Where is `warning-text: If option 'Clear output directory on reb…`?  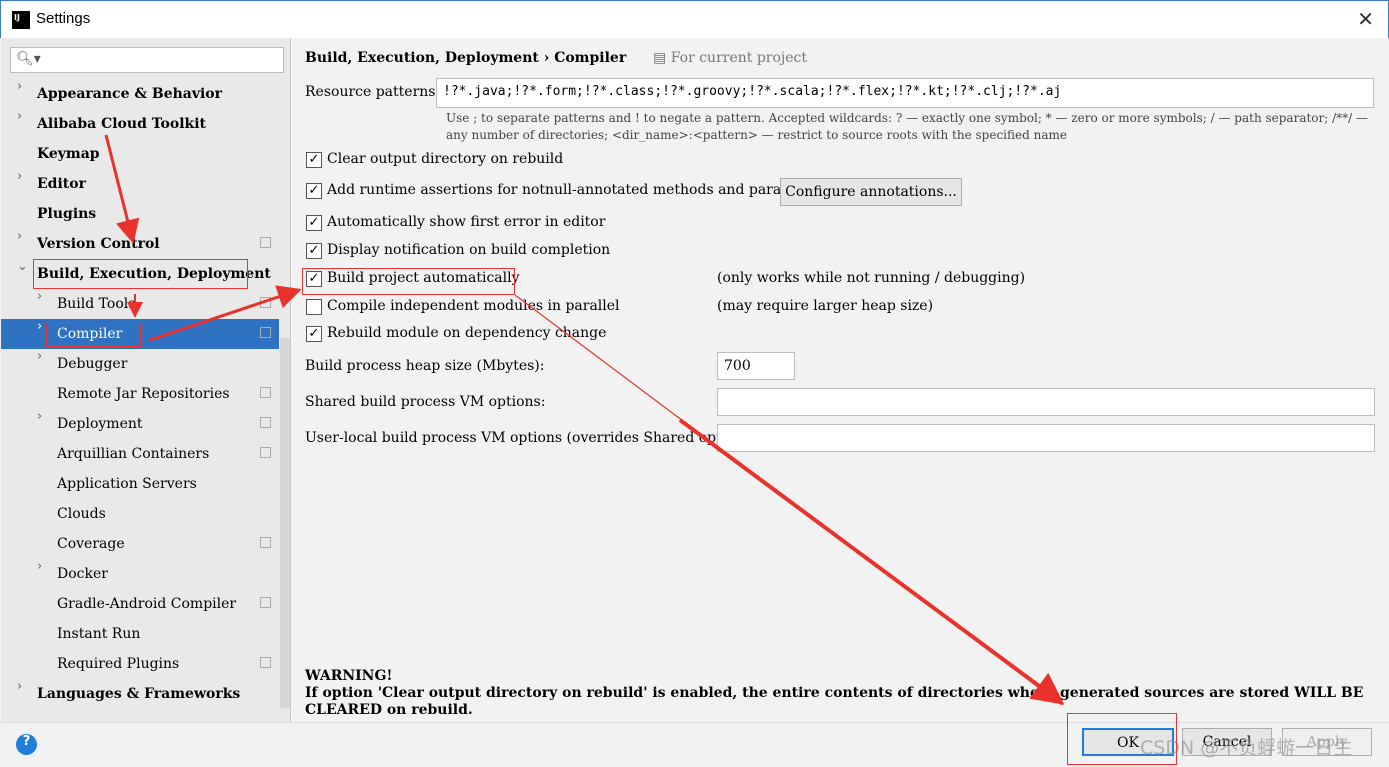 warning-text: If option 'Clear output directory on reb… is located at coordinates (834, 701).